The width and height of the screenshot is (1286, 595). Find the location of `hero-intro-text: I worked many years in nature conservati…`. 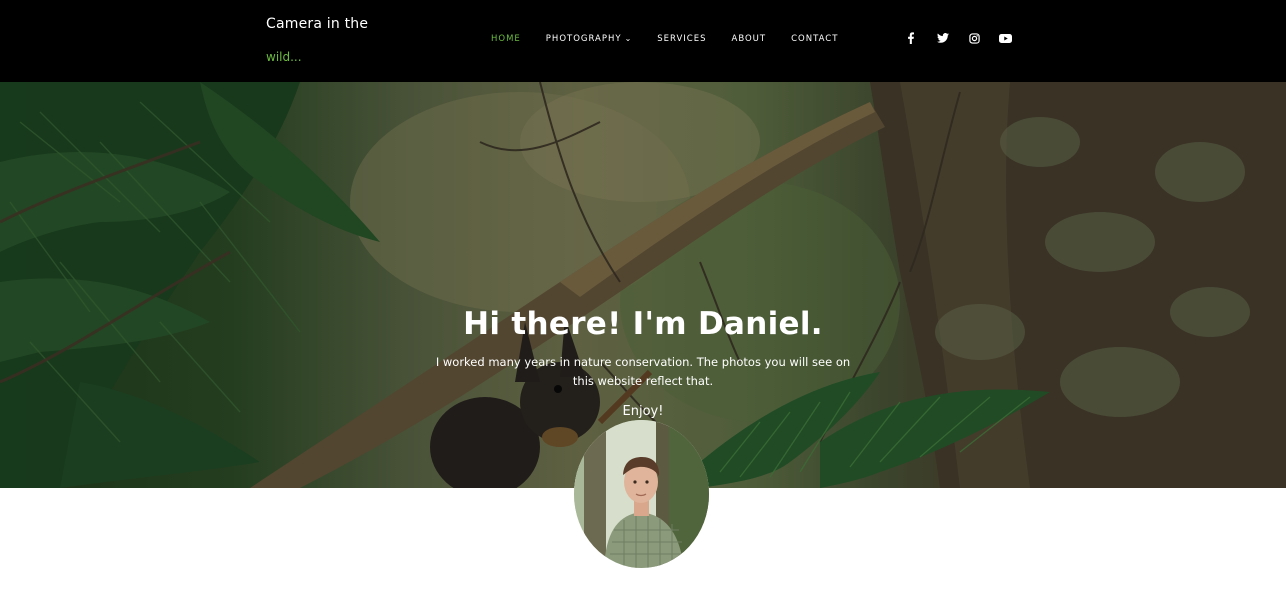

hero-intro-text: I worked many years in nature conservati… is located at coordinates (643, 371).